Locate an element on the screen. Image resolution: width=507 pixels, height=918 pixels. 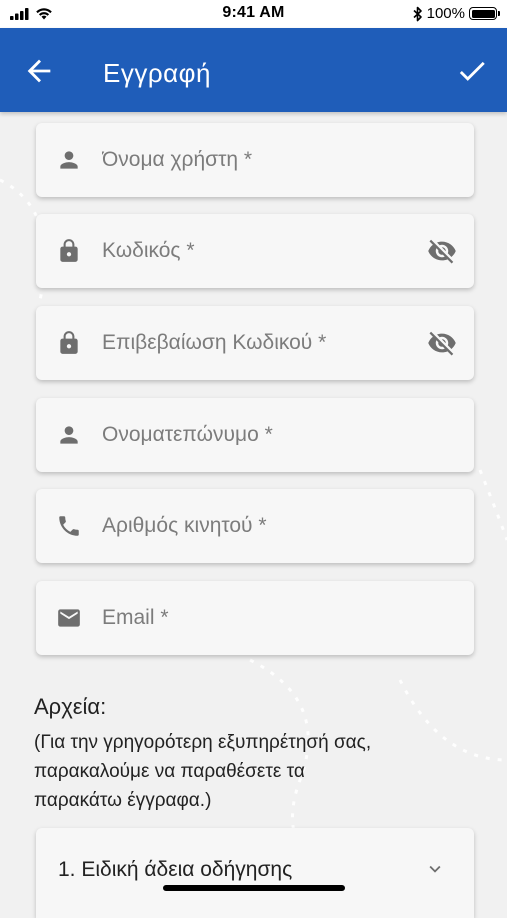
confirm-password-field is located at coordinates (255, 343).